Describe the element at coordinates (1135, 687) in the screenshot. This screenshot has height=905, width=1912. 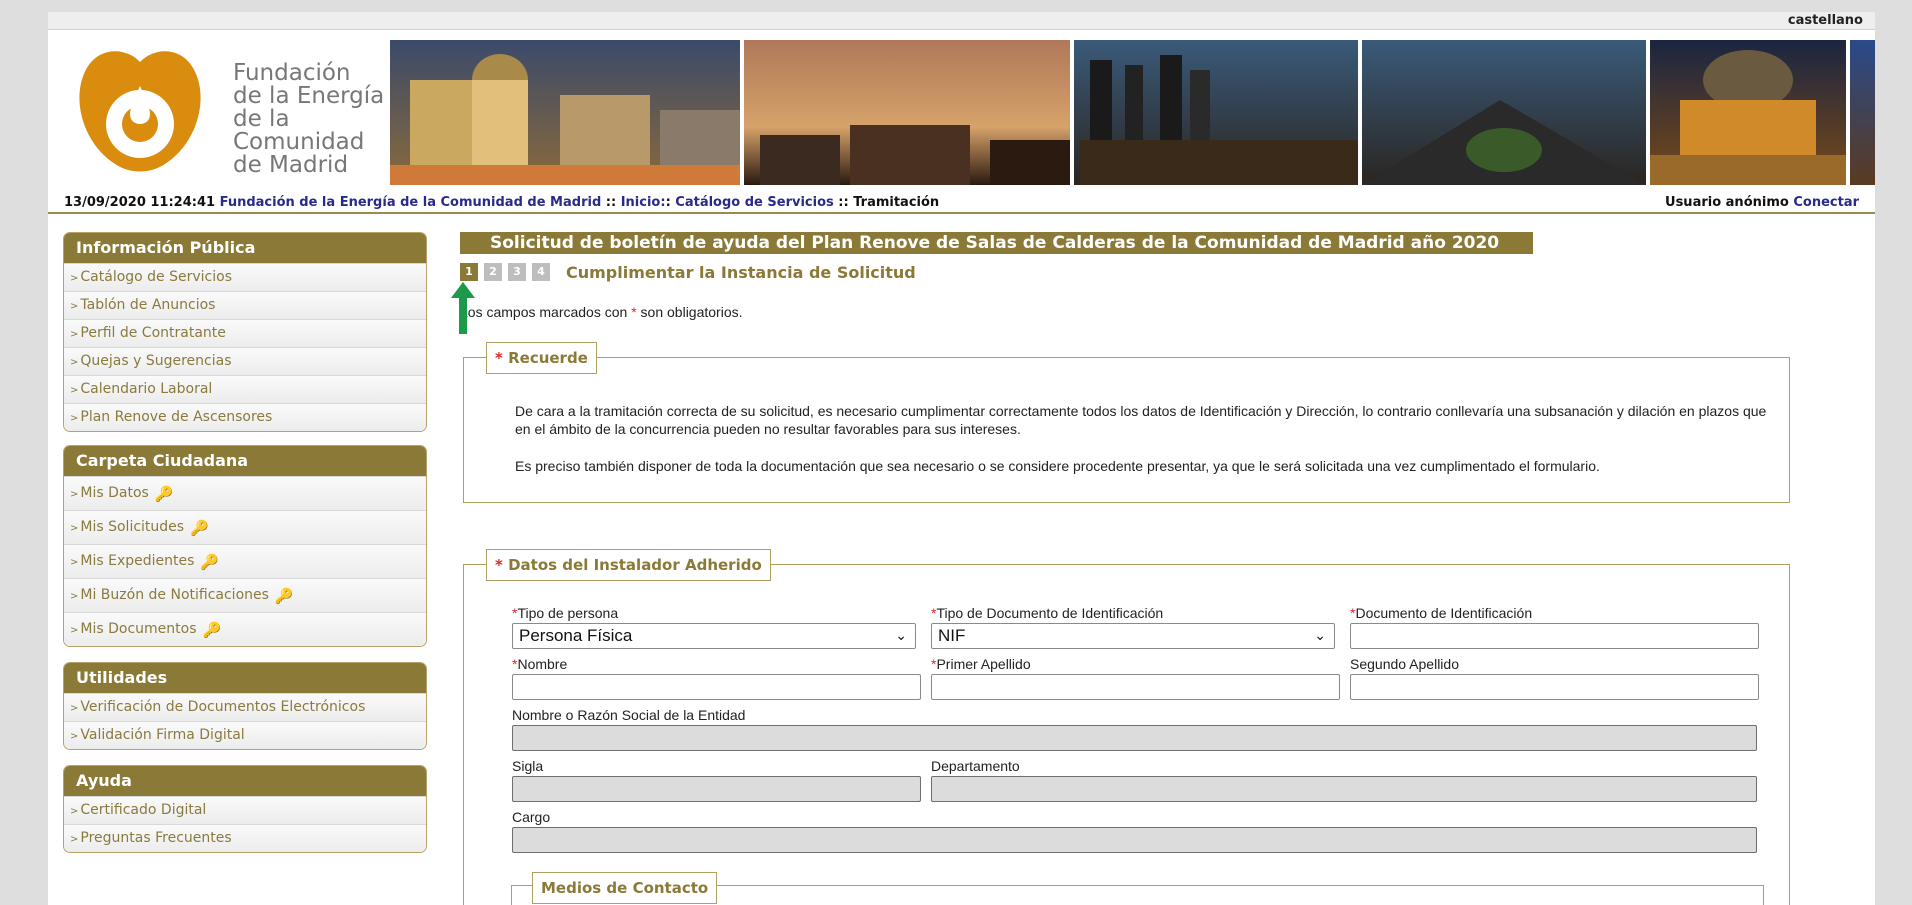
I see `primer-apellido-input` at that location.